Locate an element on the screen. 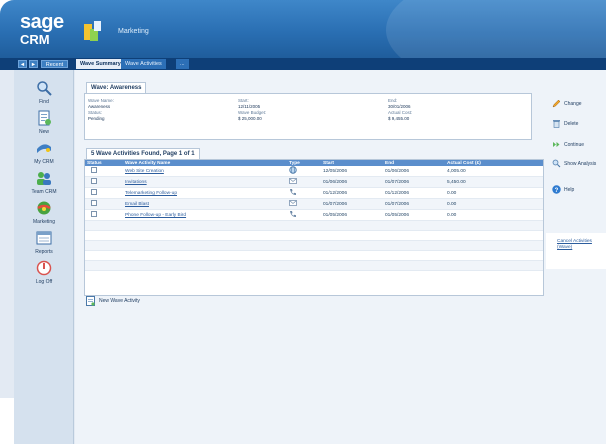 The image size is (606, 444). activity-name-link: Web Site Creation is located at coordinates (205, 171).